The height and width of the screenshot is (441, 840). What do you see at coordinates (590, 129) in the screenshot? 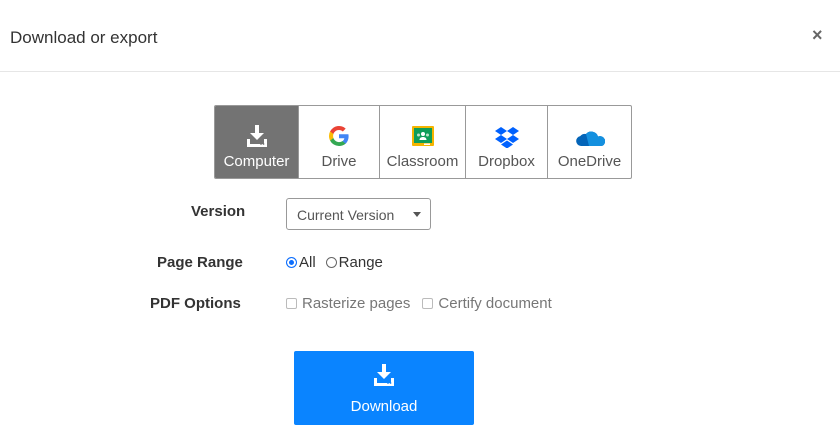
I see `onedrive-icon` at bounding box center [590, 129].